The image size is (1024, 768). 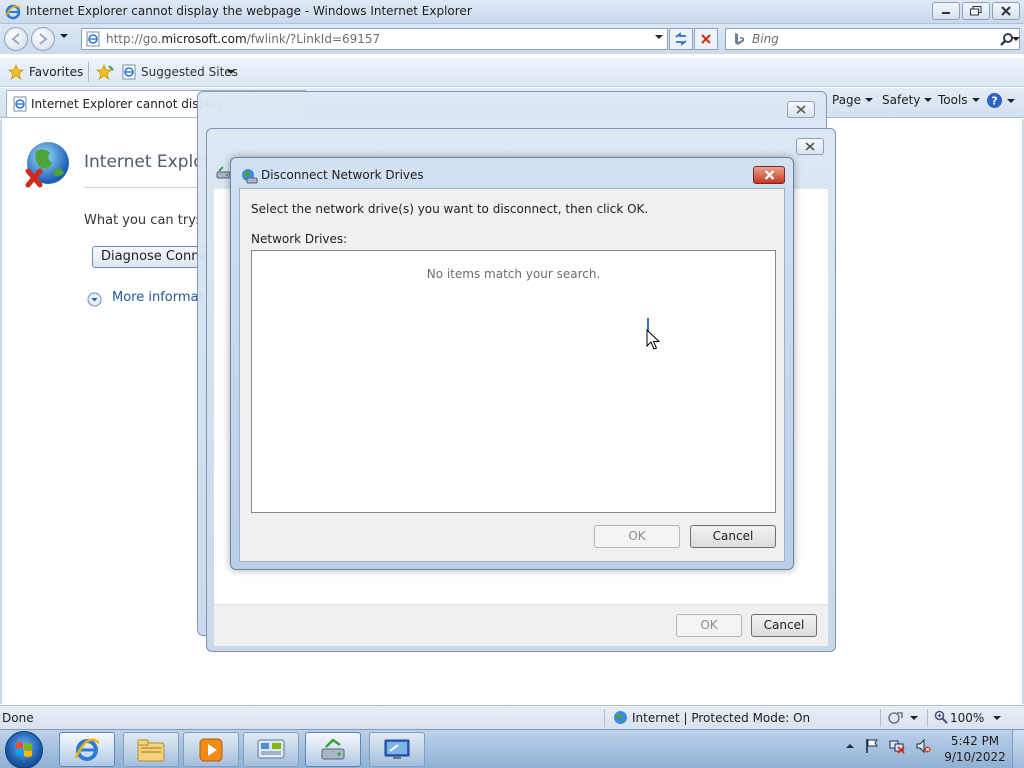 What do you see at coordinates (901, 100) in the screenshot?
I see `safety-menu-label: Safety` at bounding box center [901, 100].